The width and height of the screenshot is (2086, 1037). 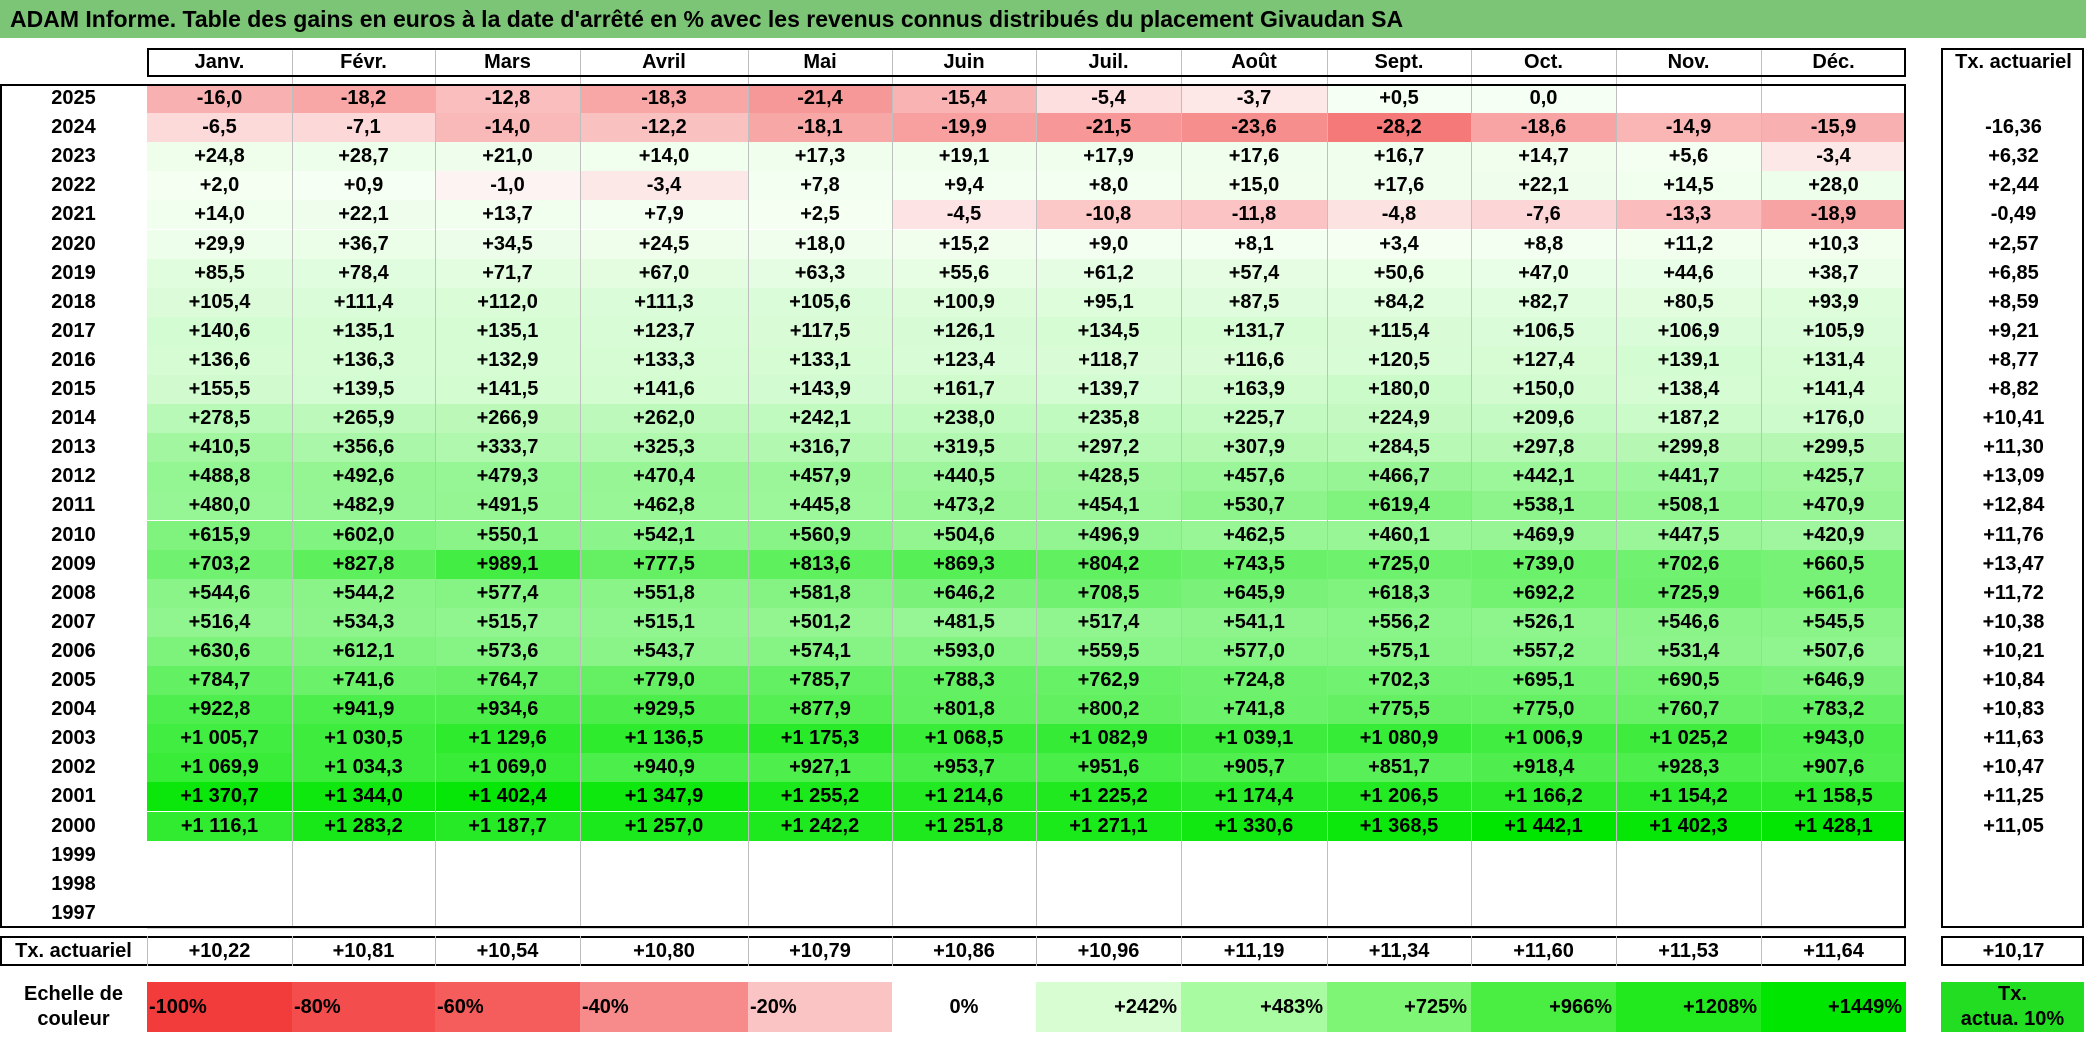 I want to click on gain-cell: -6,5, so click(x=219, y=128).